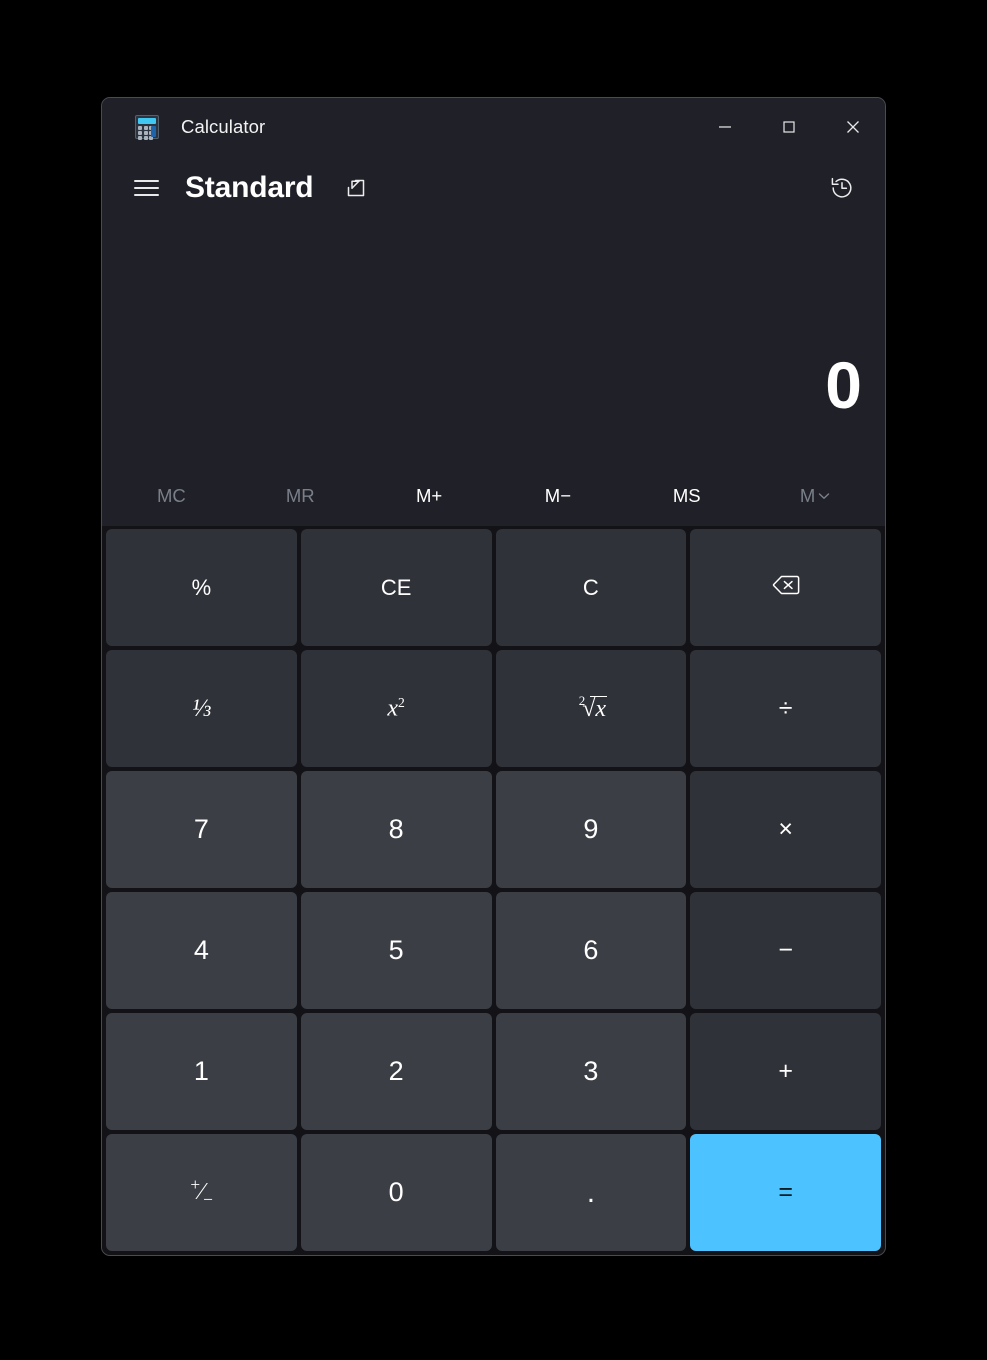  I want to click on digit-2-button: 2, so click(396, 1071).